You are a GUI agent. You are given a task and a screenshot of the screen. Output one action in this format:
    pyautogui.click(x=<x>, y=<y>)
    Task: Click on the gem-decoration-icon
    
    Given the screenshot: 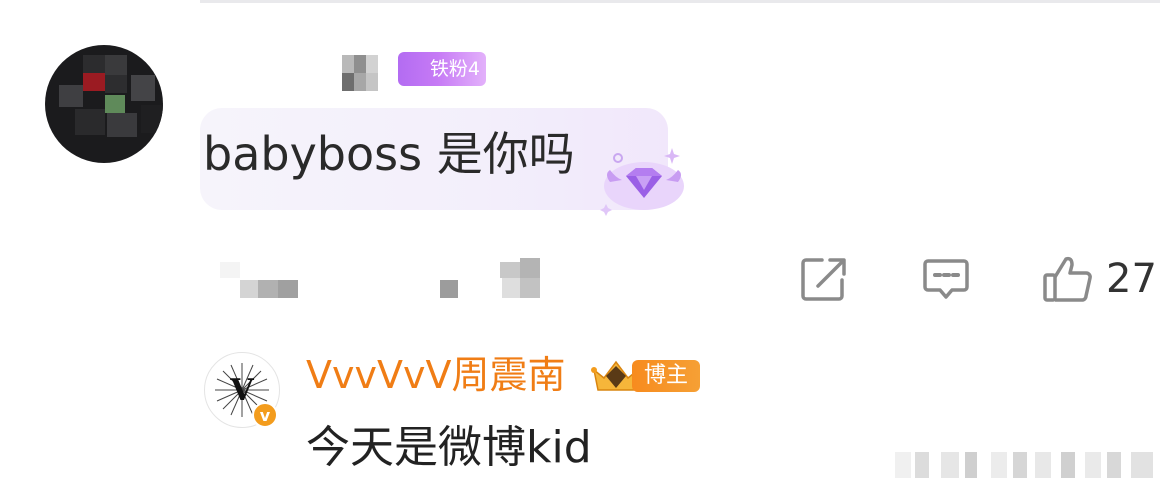 What is the action you would take?
    pyautogui.click(x=642, y=182)
    